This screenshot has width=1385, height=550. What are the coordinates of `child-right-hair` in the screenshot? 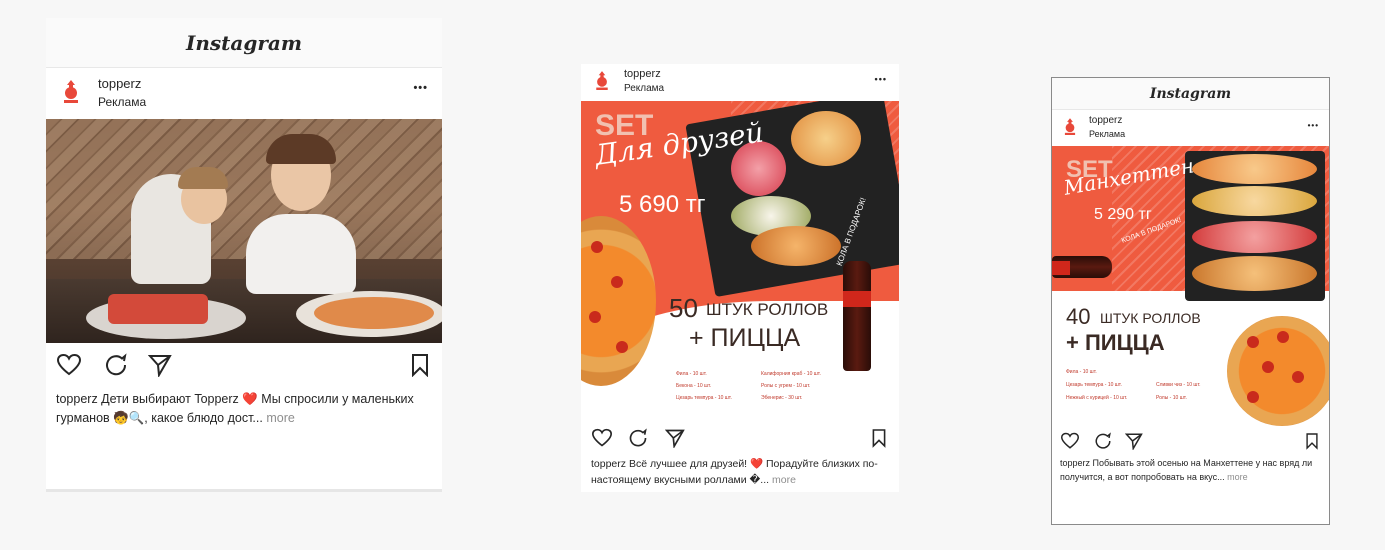 It's located at (301, 149).